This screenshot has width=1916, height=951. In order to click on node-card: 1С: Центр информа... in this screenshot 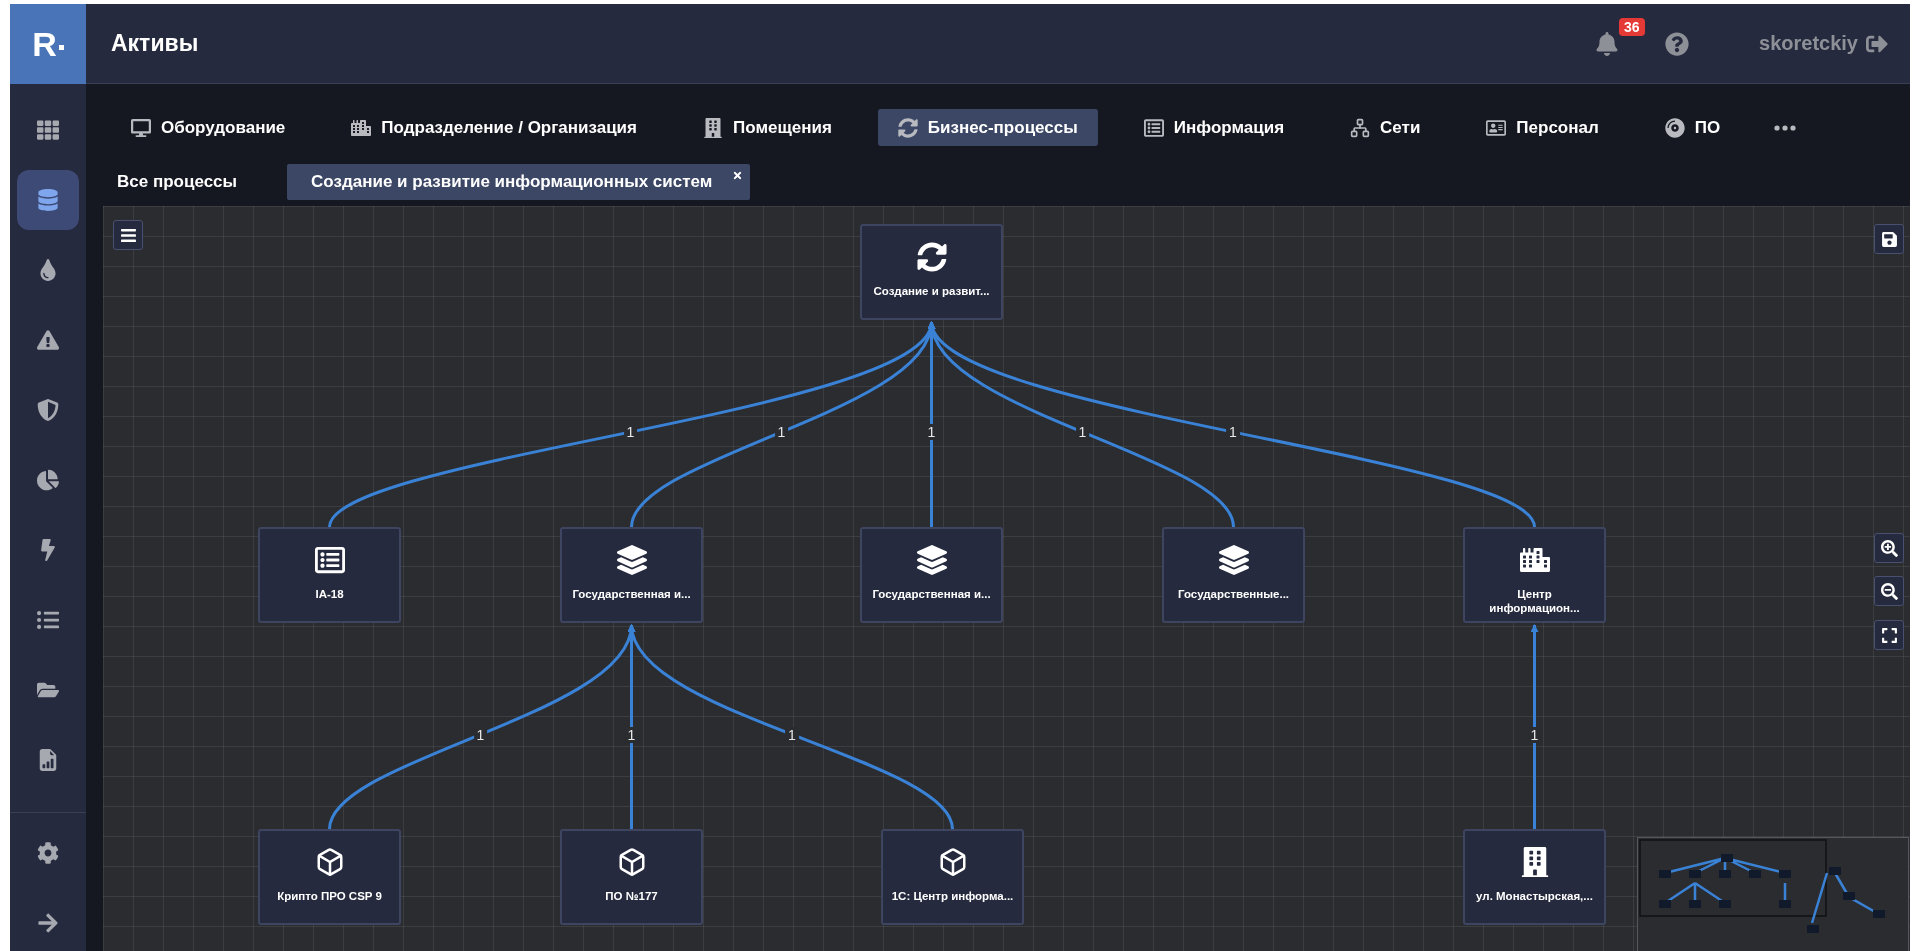, I will do `click(952, 877)`.